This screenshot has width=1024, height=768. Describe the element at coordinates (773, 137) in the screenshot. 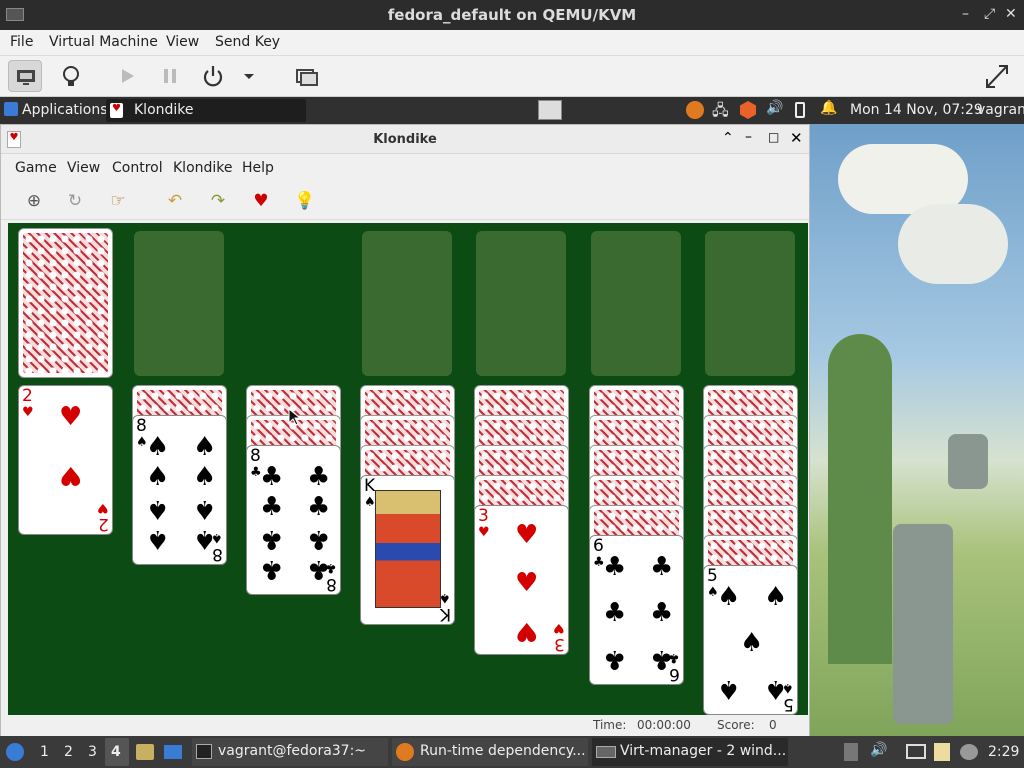

I see `maximize-icon: □` at that location.